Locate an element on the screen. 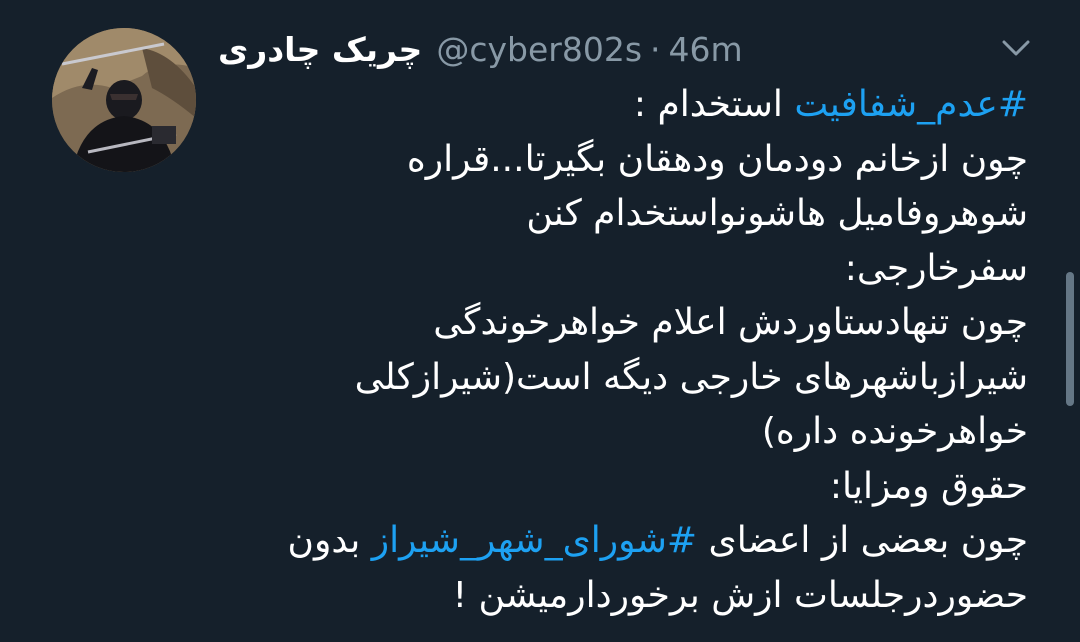  tweet-line: حقوق ومزایا: is located at coordinates (928, 486).